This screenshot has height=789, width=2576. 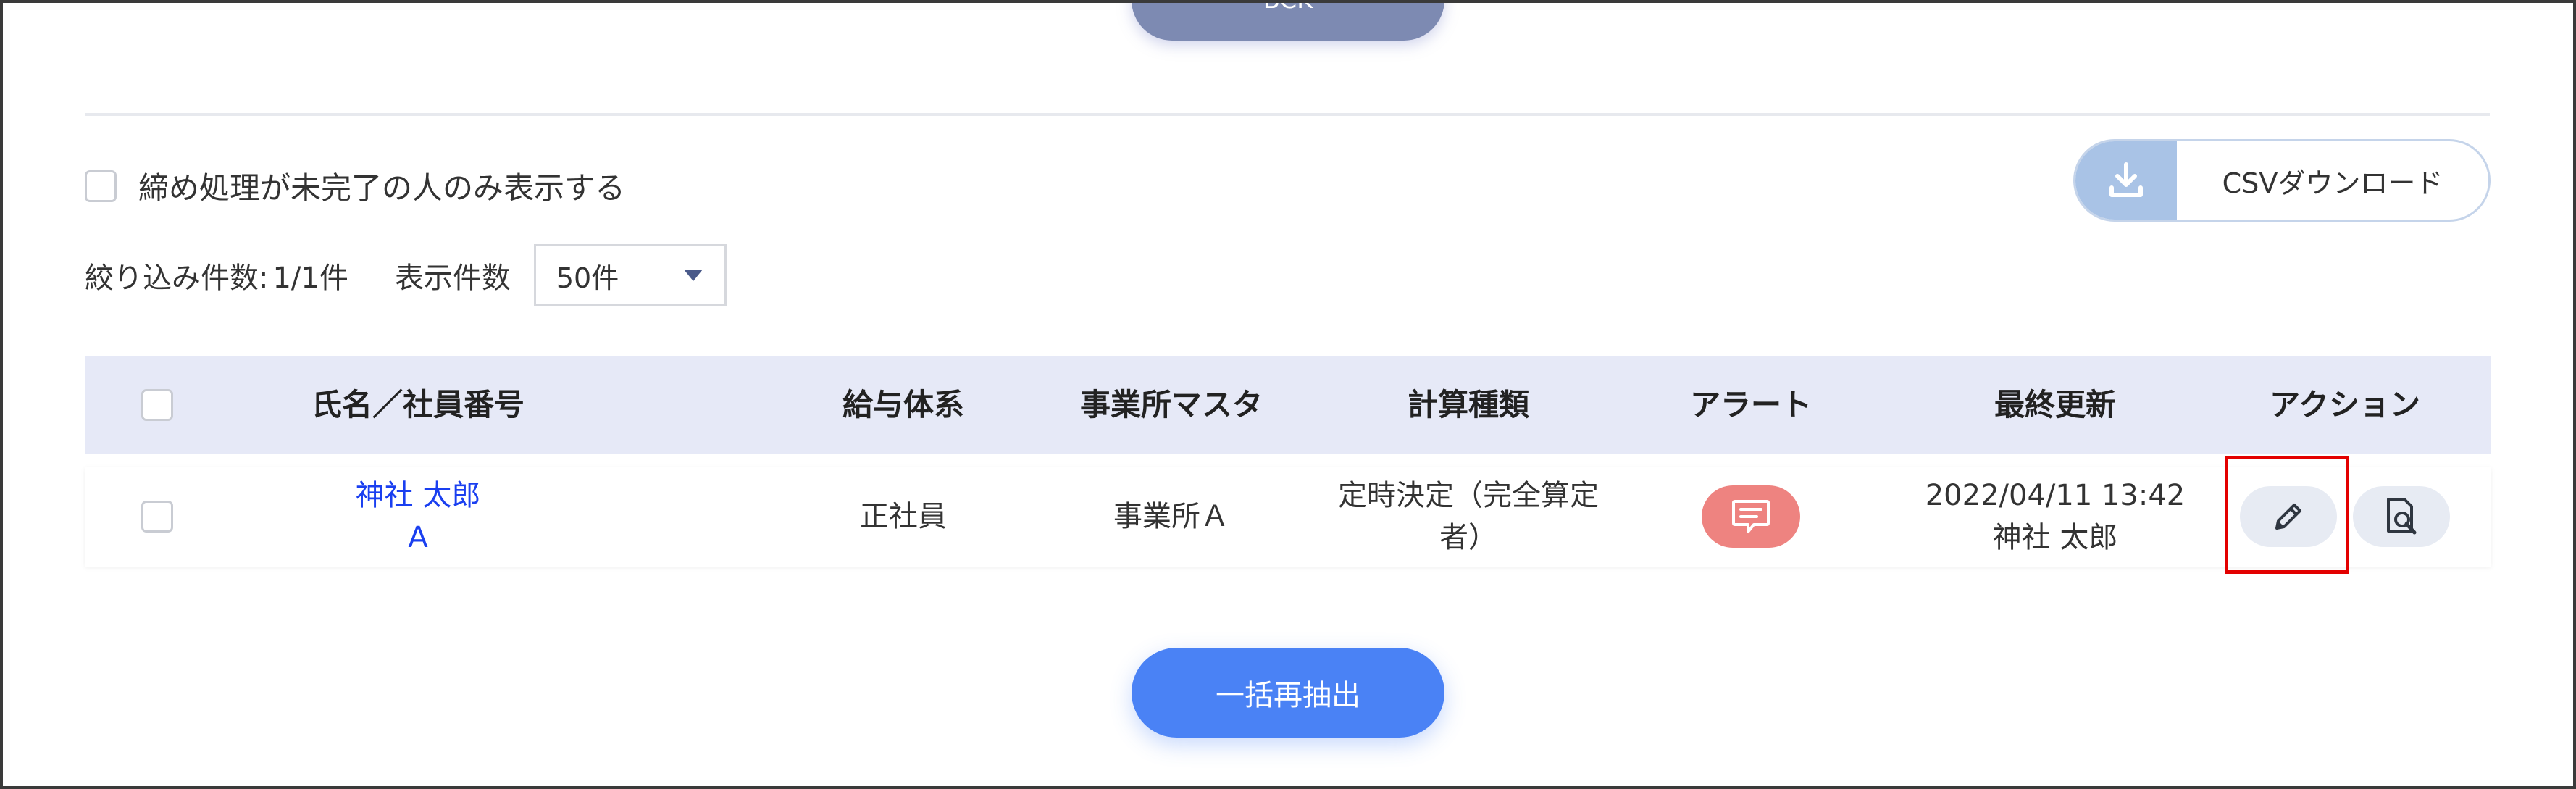 What do you see at coordinates (2055, 517) in the screenshot?
I see `last-updated-cell: 2022/04/11 13:42 神社 太郎` at bounding box center [2055, 517].